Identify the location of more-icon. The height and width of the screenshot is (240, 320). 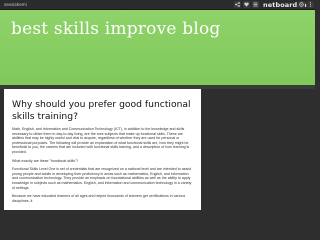
(310, 4).